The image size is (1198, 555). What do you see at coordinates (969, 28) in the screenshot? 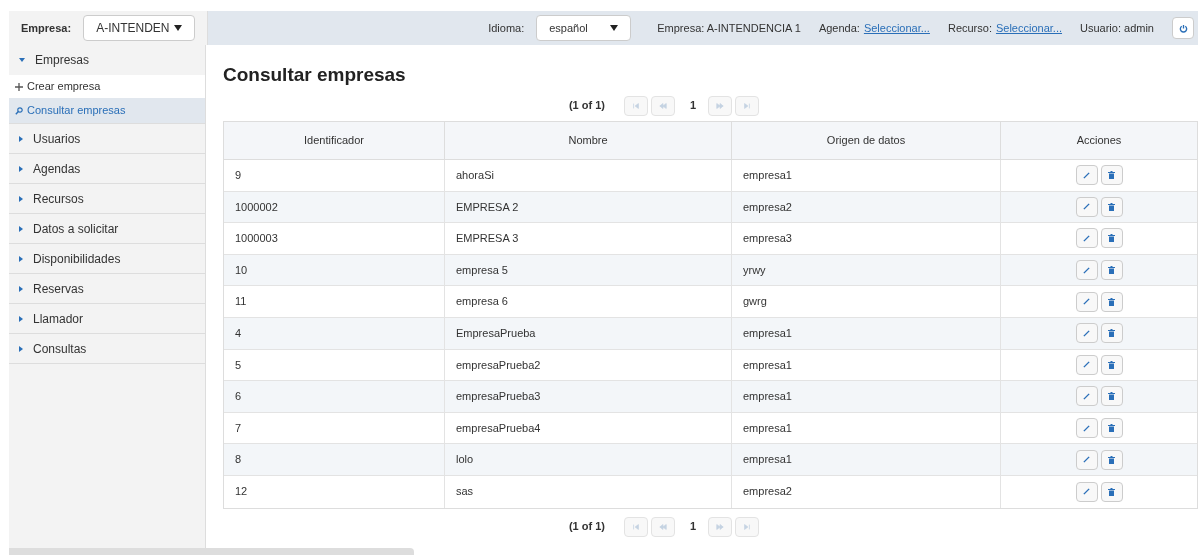
I see `resource-label: Recurso:` at bounding box center [969, 28].